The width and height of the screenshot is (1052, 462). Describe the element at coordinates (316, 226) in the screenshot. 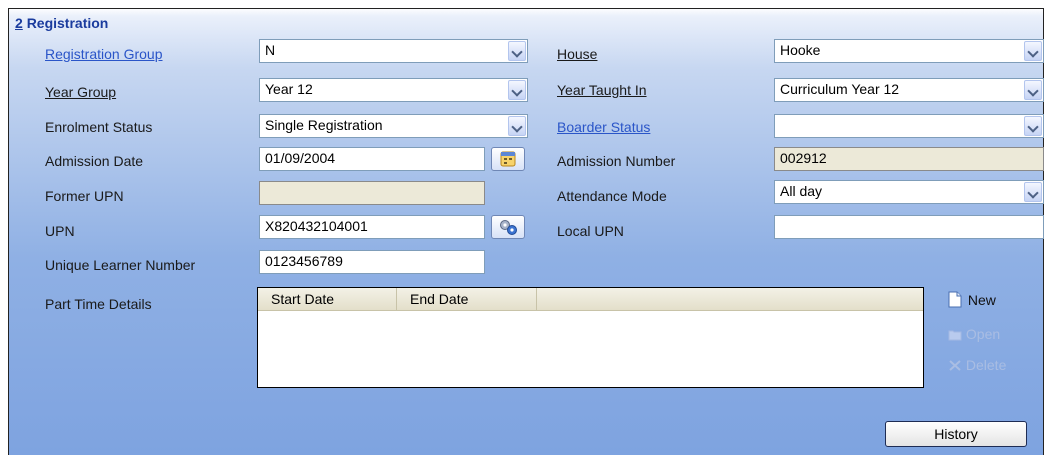

I see `upn-value: X820432104001` at that location.